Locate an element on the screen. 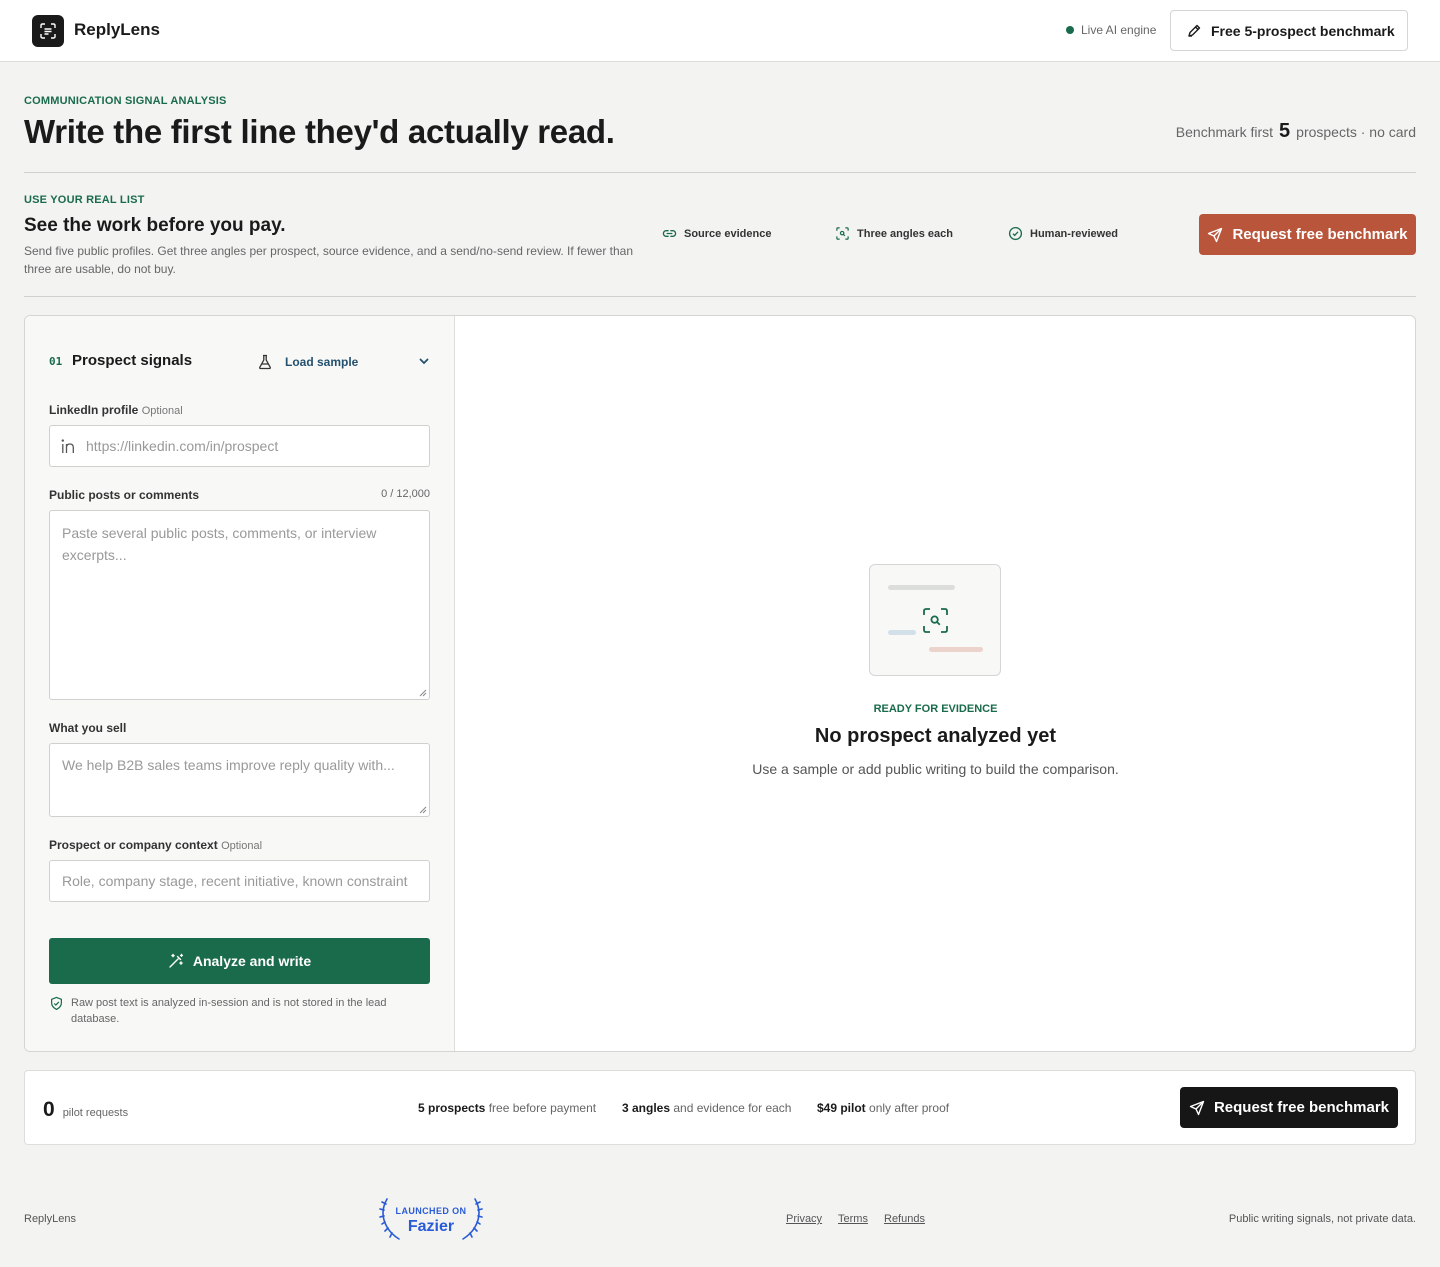 This screenshot has height=1267, width=1440. load-sample-dropdown: Load sample is located at coordinates (344, 362).